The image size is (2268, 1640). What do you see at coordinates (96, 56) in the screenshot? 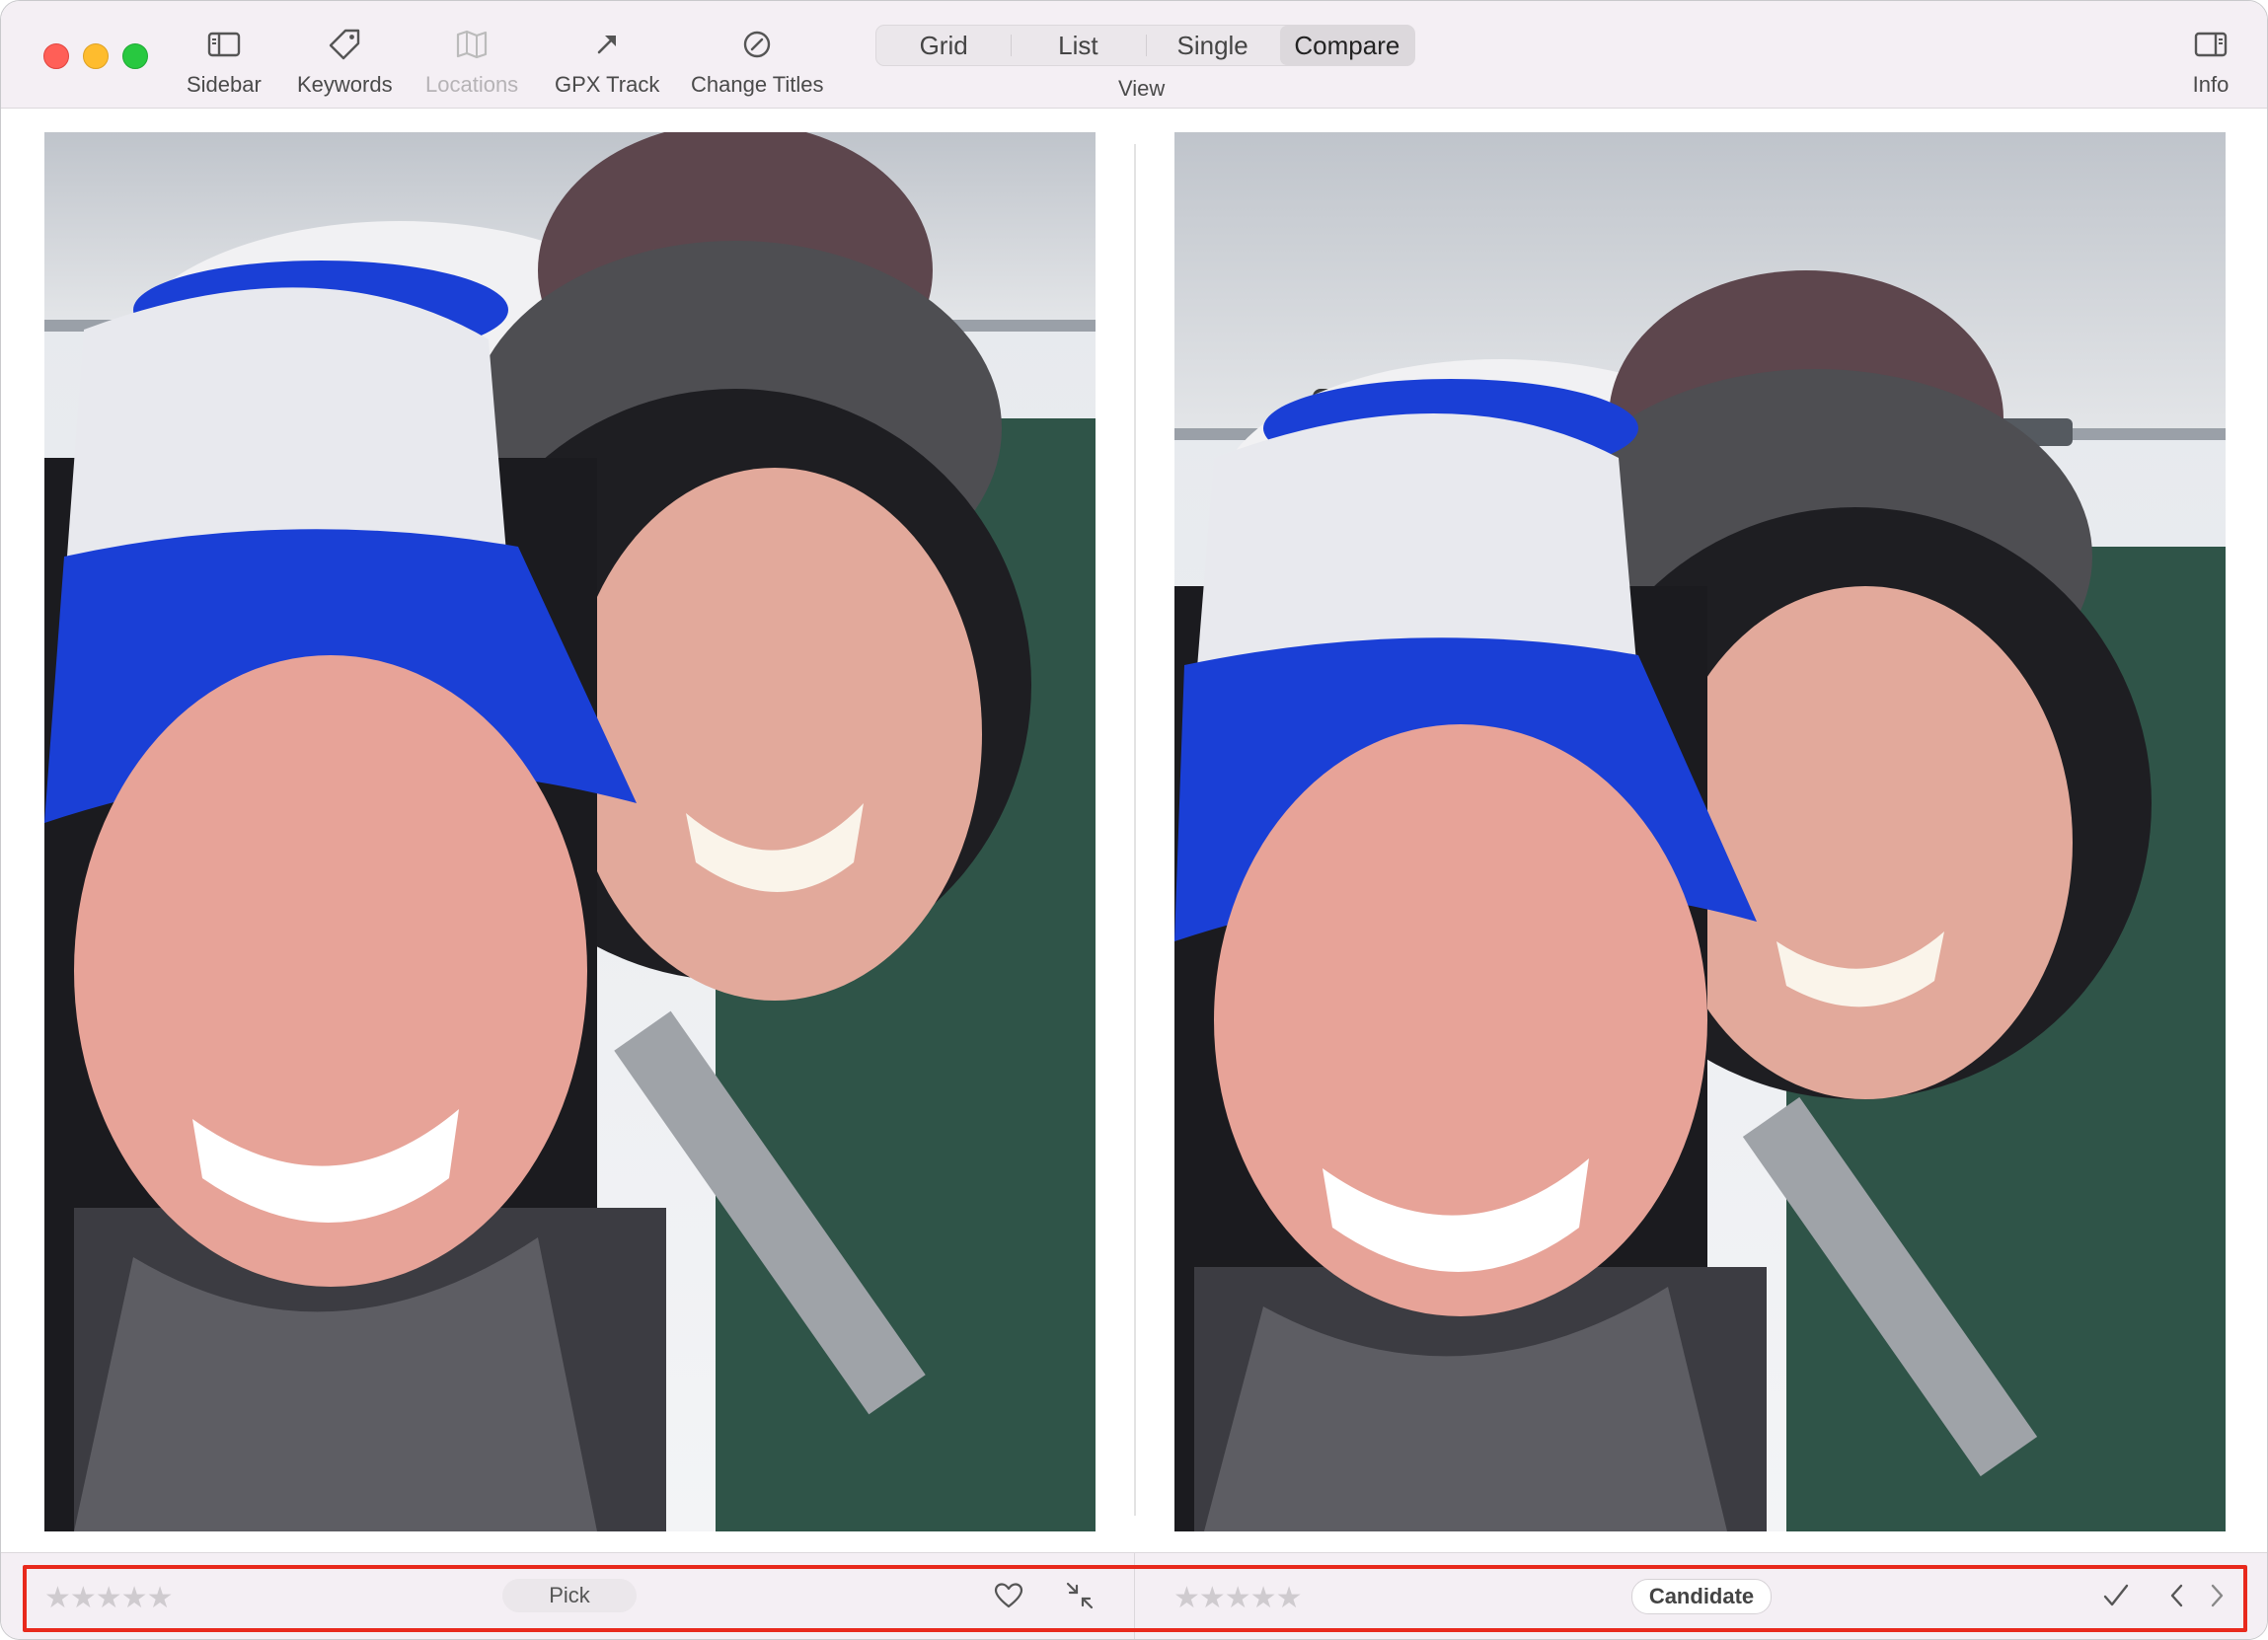
I see `window-minimize-button` at bounding box center [96, 56].